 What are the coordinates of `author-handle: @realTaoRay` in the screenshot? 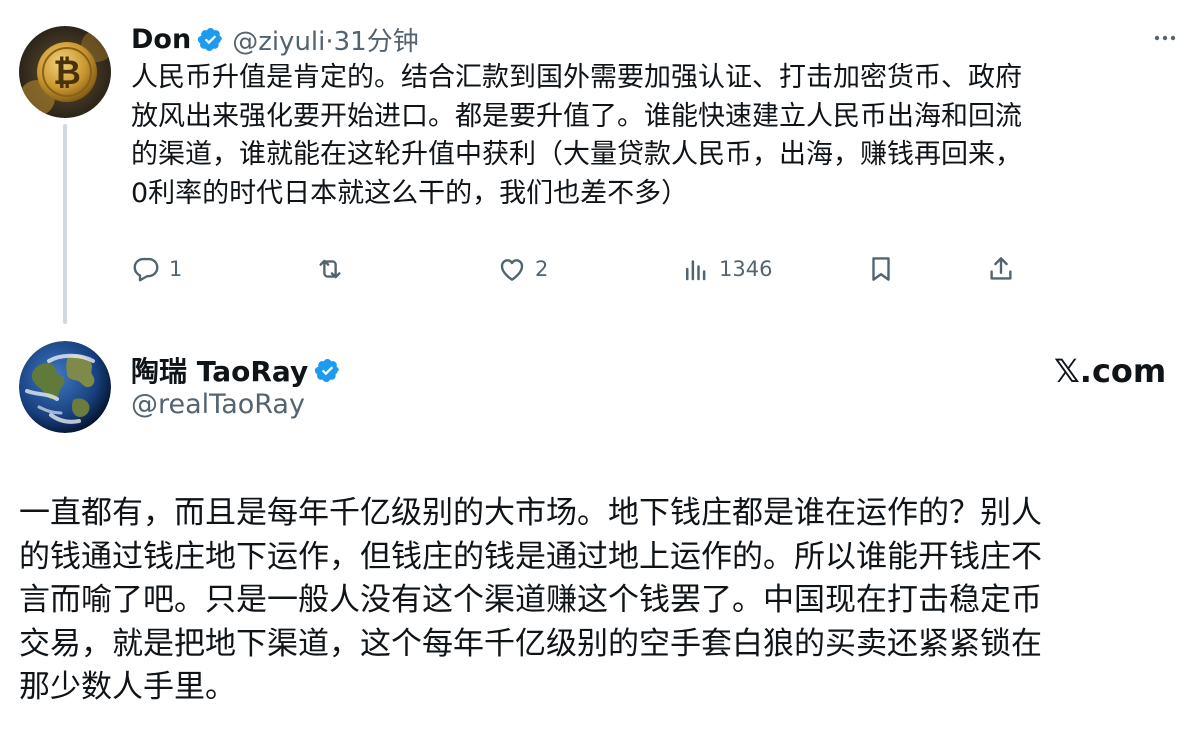 It's located at (218, 404).